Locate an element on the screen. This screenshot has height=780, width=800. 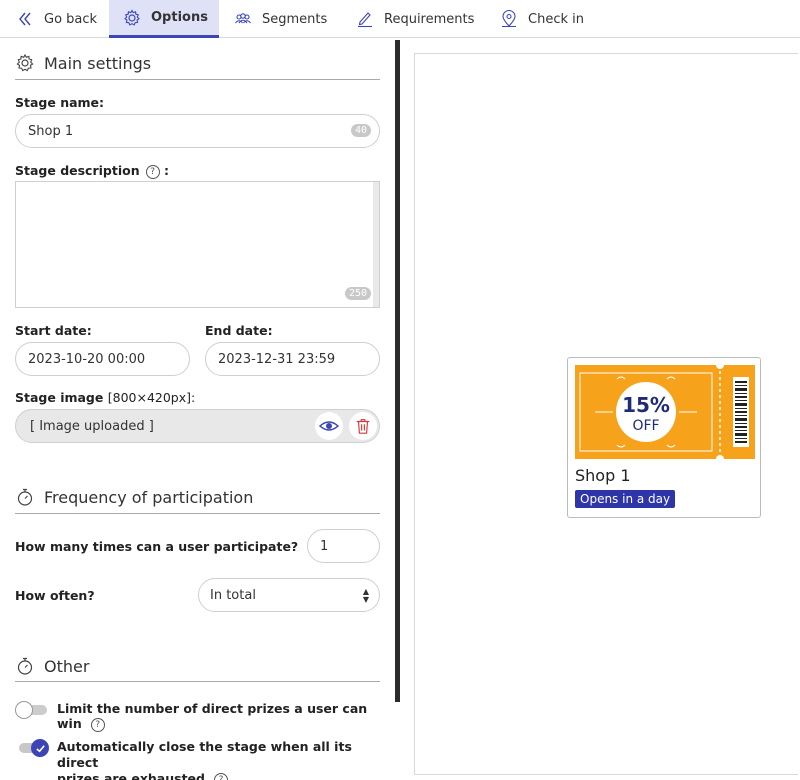
start-date-input: 2023-10-20 00:00 is located at coordinates (102, 359).